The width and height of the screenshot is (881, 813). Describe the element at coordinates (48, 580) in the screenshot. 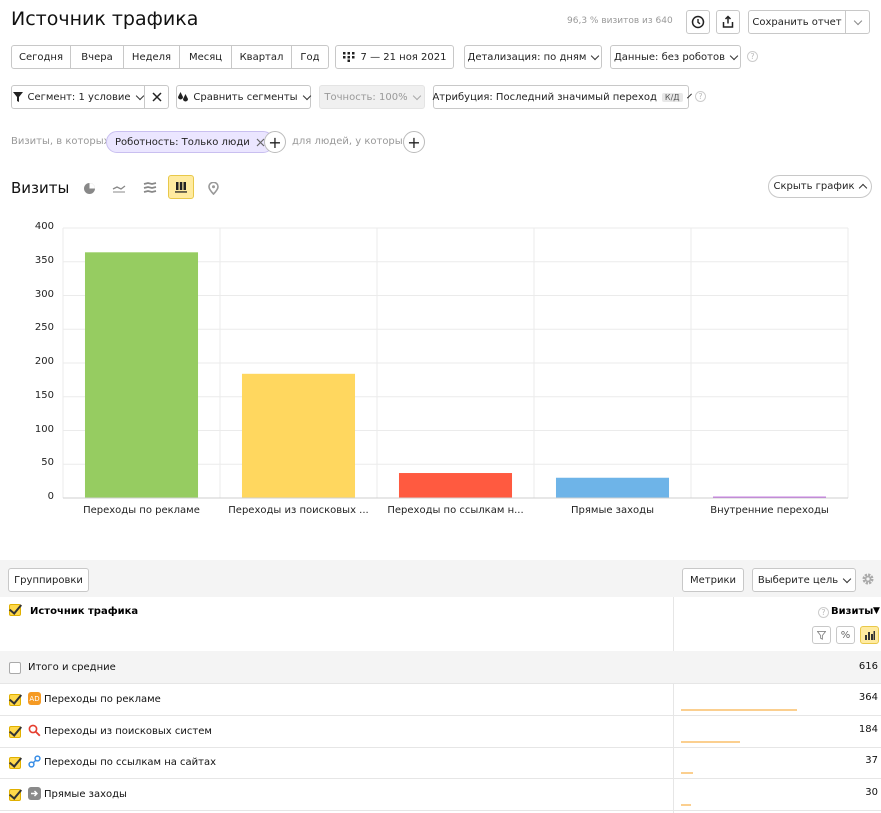

I see `groupings-button: Группировки` at that location.